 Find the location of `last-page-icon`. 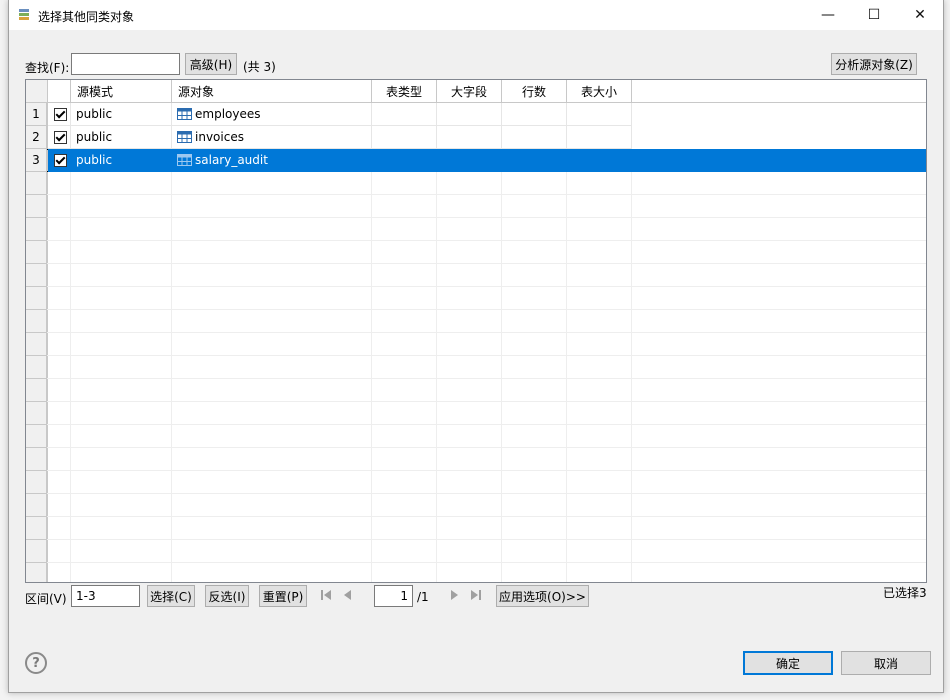

last-page-icon is located at coordinates (476, 595).